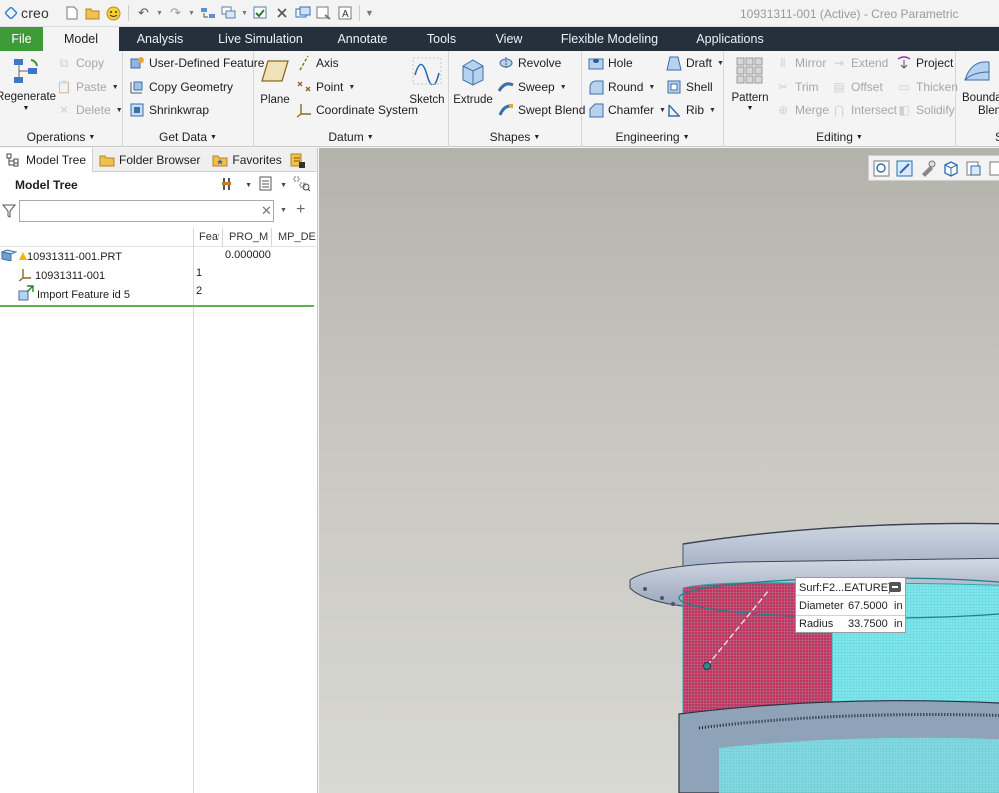  I want to click on extrude-button: Extrude, so click(473, 80).